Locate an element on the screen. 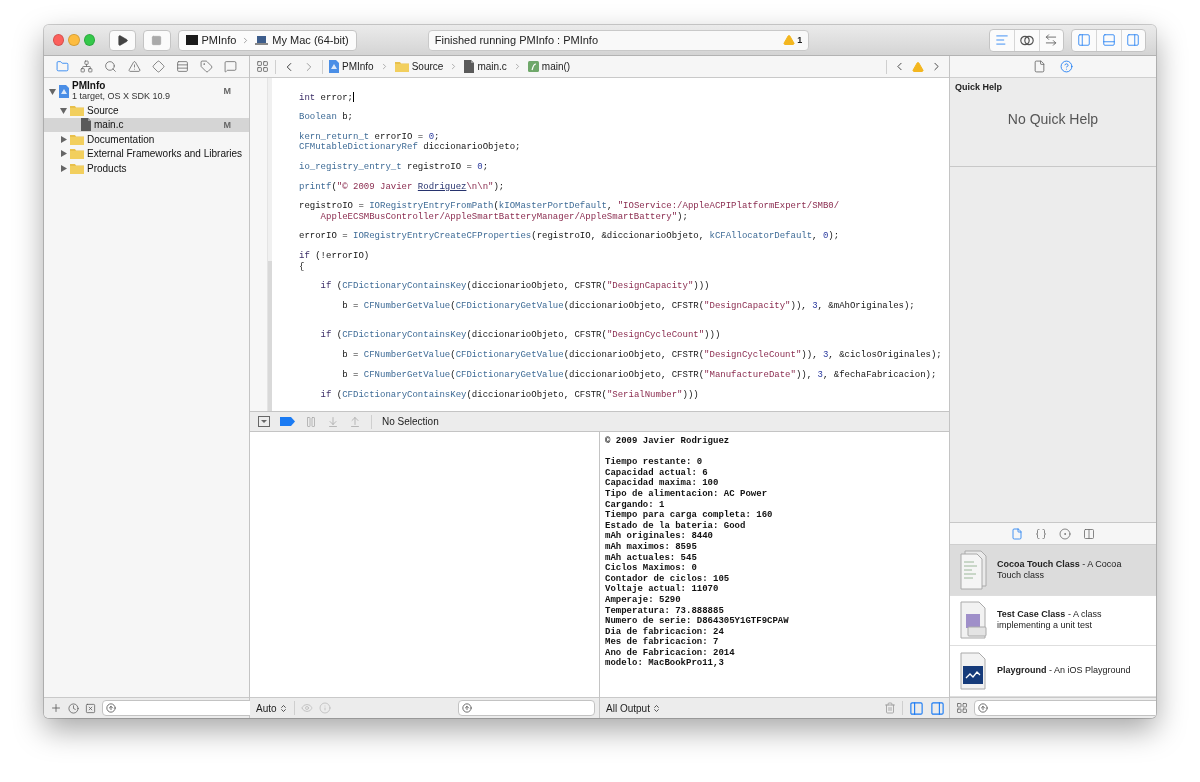  pause-icon is located at coordinates (311, 421).